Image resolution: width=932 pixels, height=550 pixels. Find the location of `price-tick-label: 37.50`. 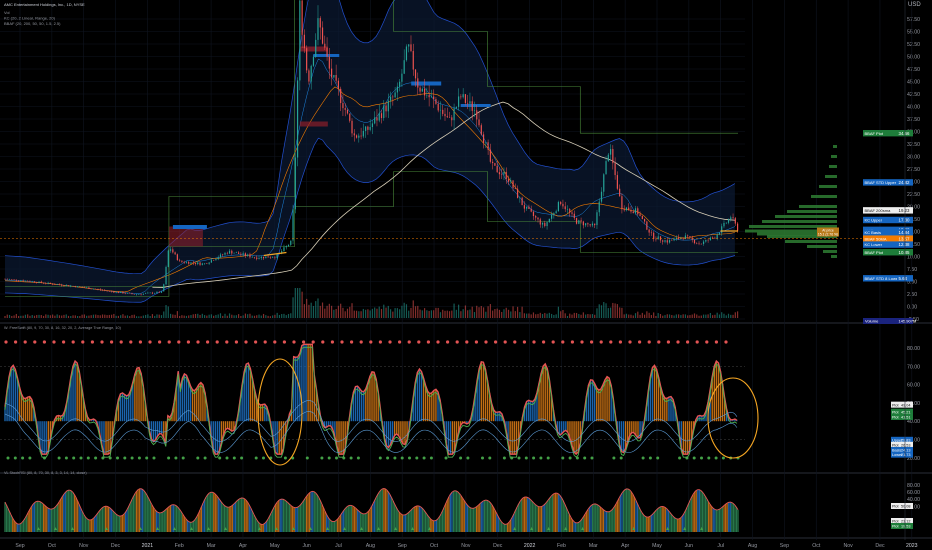

price-tick-label: 37.50 is located at coordinates (913, 120).